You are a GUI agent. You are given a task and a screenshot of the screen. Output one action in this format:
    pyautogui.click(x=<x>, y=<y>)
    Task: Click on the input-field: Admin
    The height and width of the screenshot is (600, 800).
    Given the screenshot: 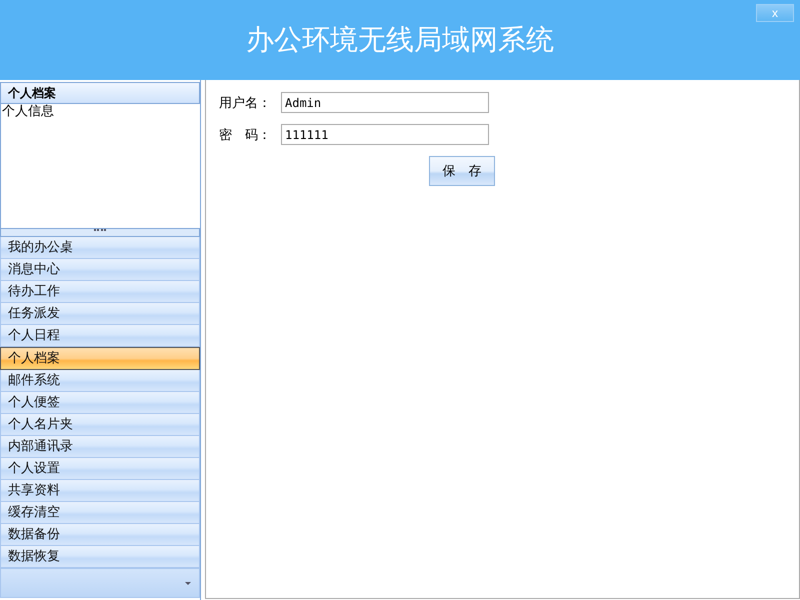 What is the action you would take?
    pyautogui.click(x=385, y=102)
    